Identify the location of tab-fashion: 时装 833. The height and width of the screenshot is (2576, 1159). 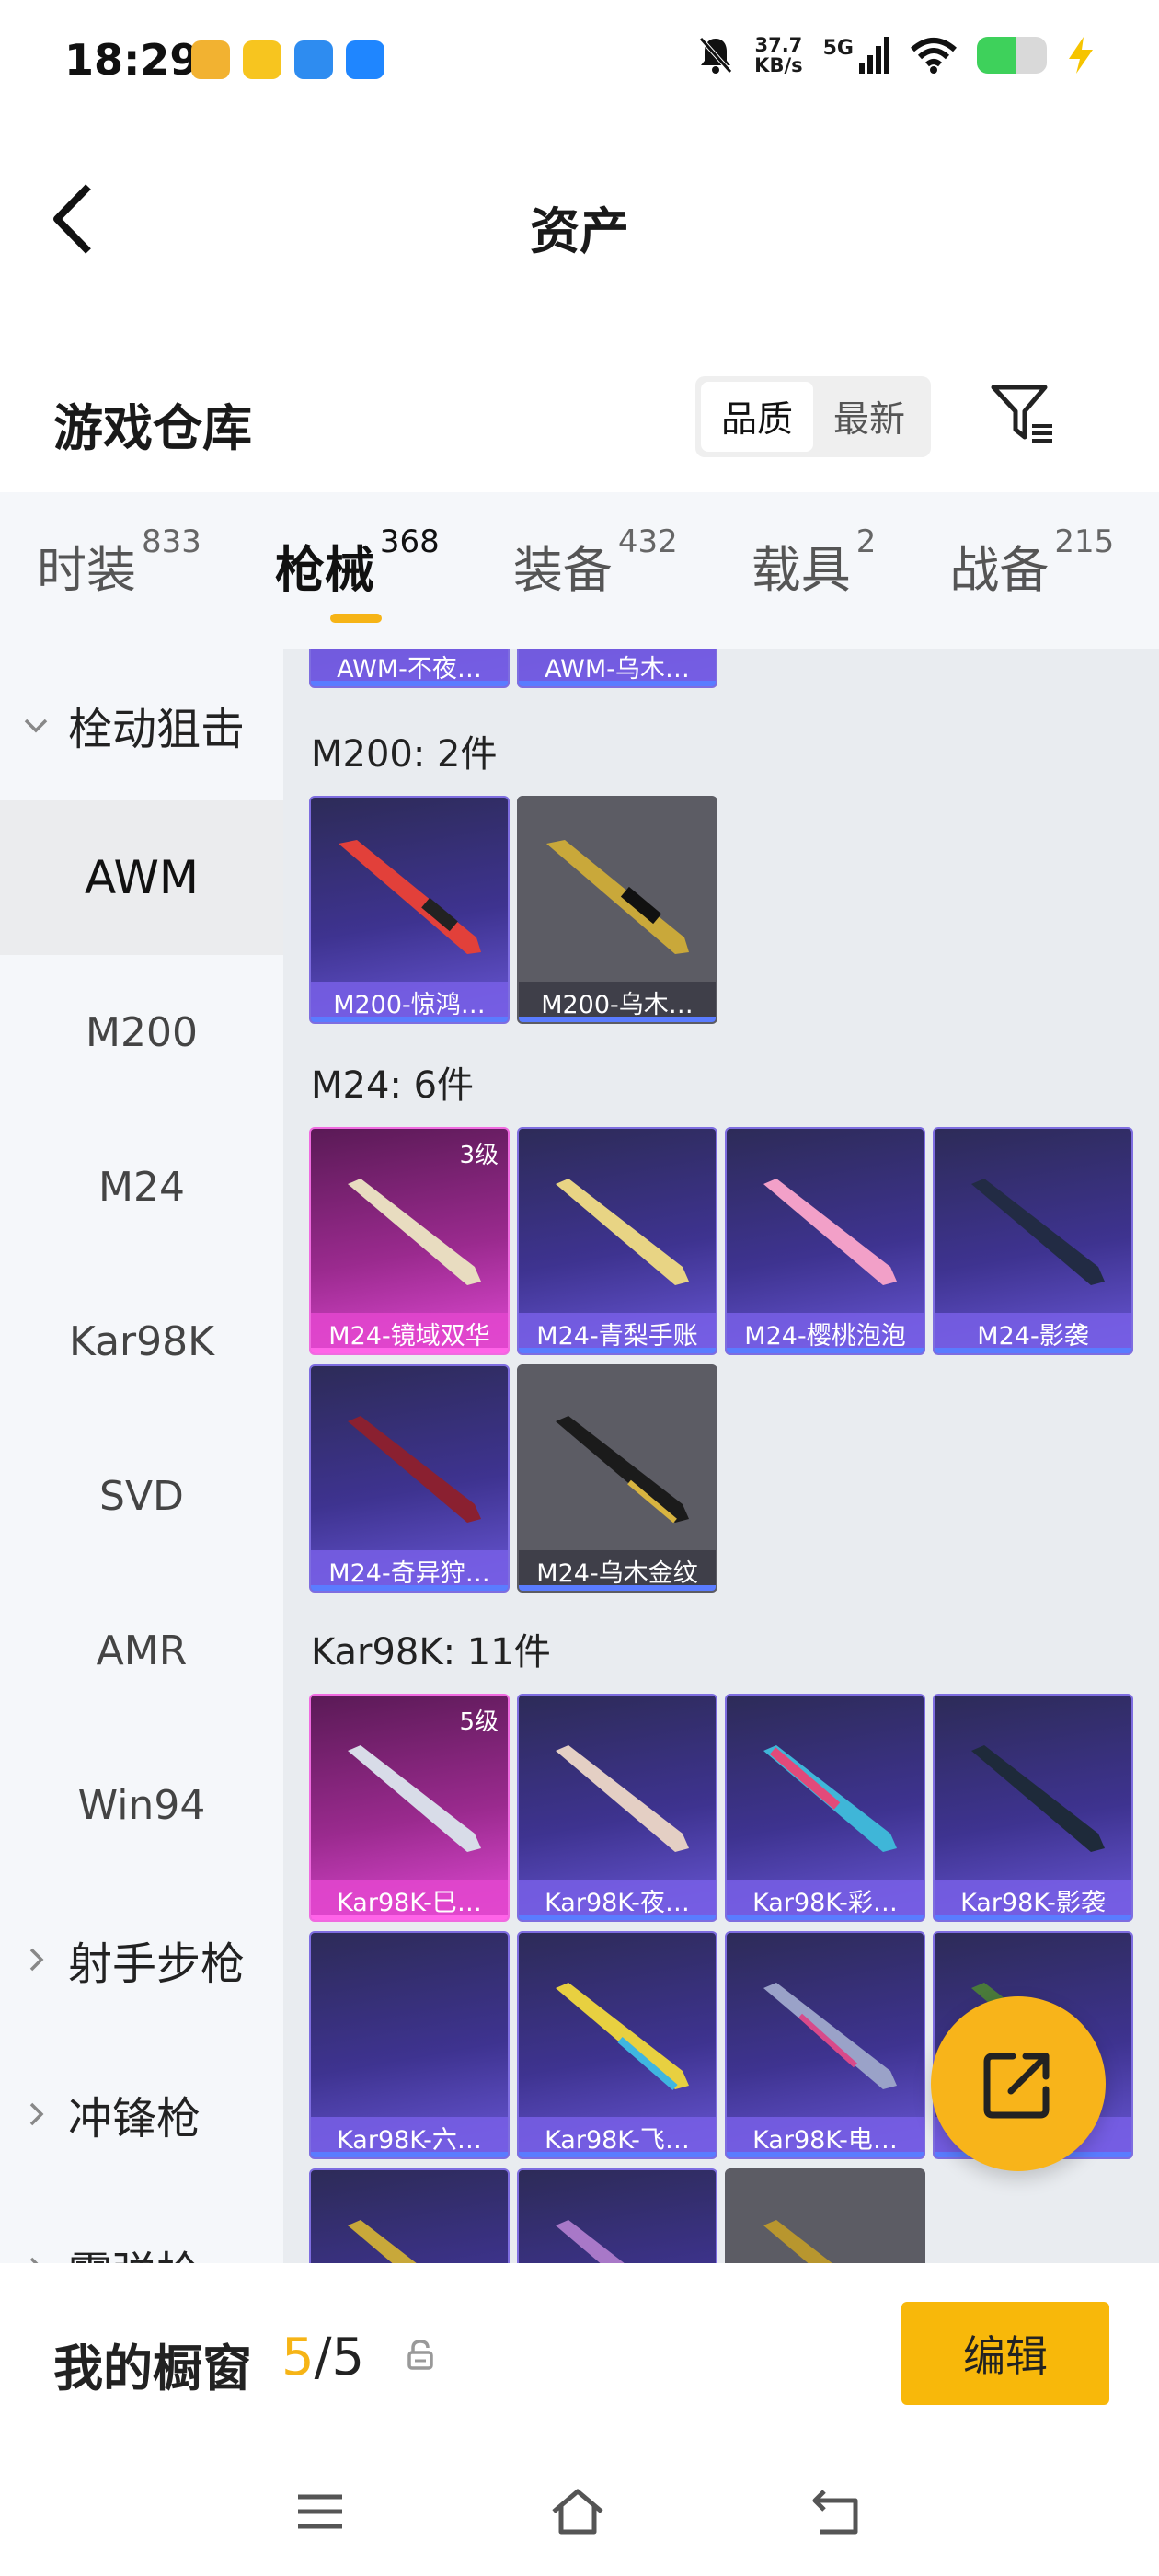
(119, 562).